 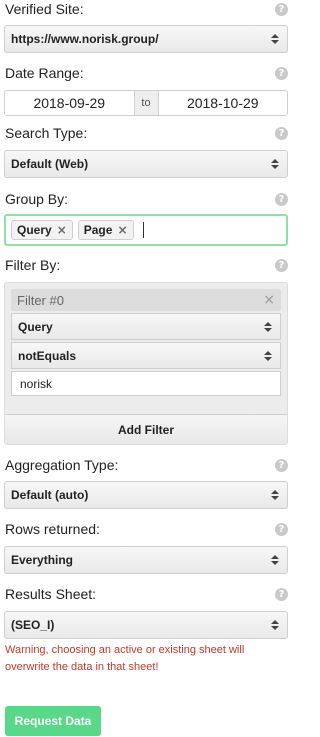 What do you see at coordinates (146, 465) in the screenshot?
I see `aggregation-type-label-row: Aggregation Type: ?` at bounding box center [146, 465].